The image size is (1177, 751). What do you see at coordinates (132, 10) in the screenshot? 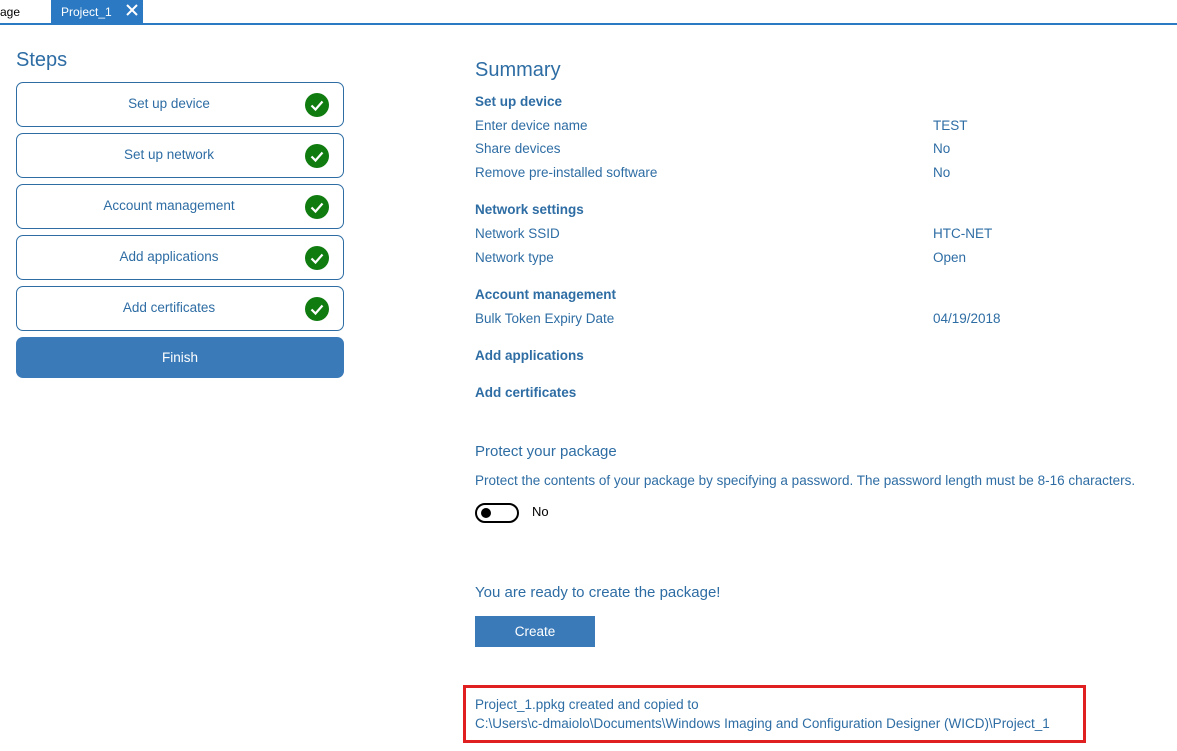
I see `close-icon` at bounding box center [132, 10].